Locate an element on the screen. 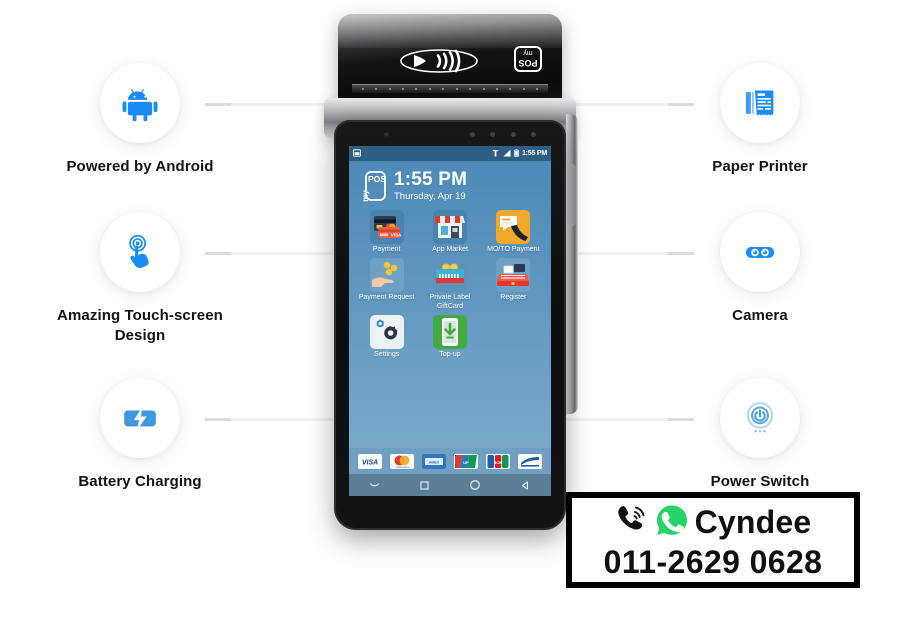 This screenshot has height=621, width=900. feature-label: Battery Charging is located at coordinates (140, 481).